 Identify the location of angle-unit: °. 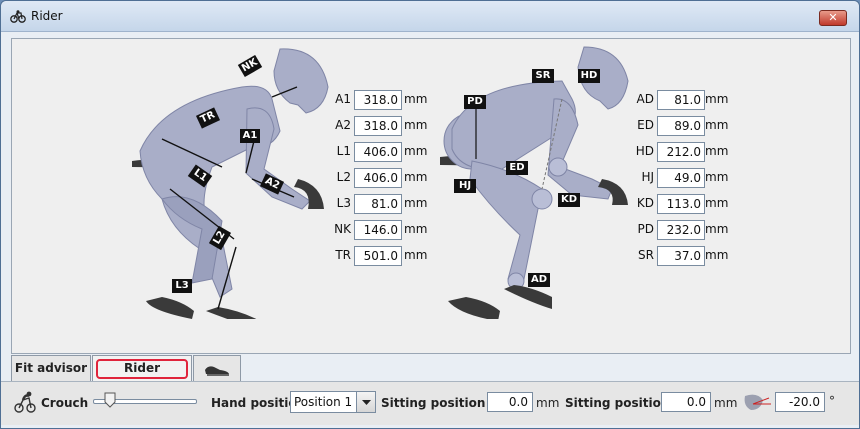
(832, 401).